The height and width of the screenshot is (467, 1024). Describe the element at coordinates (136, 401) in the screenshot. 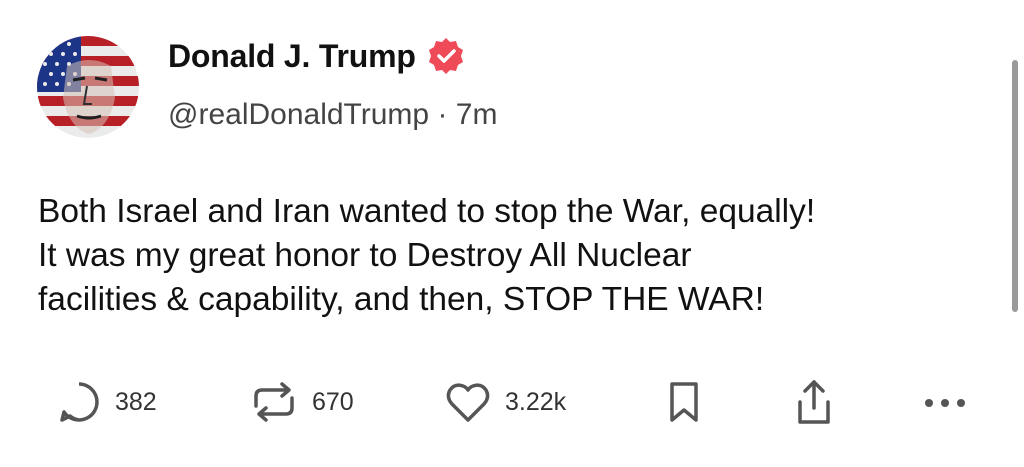

I see `reply-count: 382` at that location.